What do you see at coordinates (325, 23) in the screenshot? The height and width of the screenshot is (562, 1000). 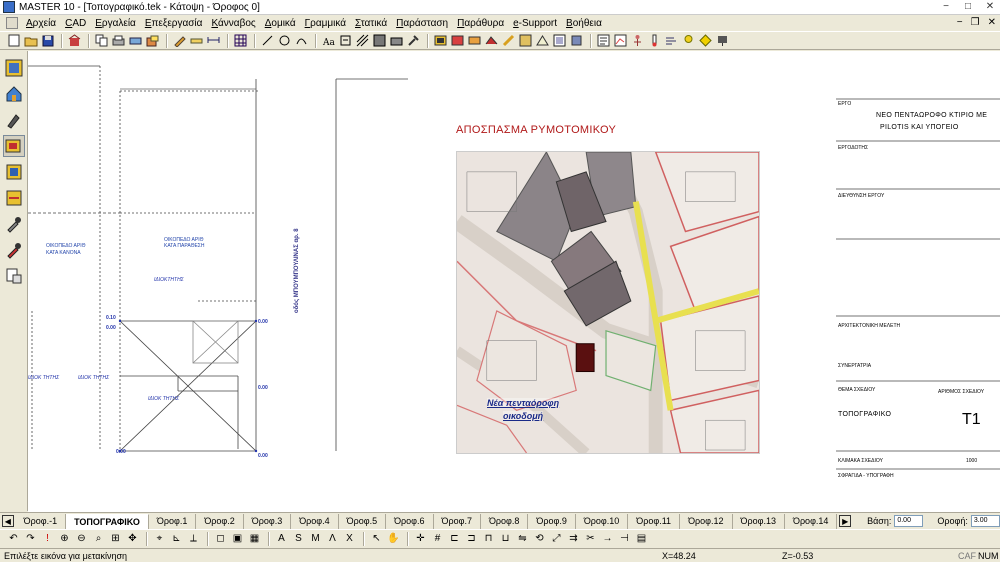 I see `menu-linear: Γραμμικά` at bounding box center [325, 23].